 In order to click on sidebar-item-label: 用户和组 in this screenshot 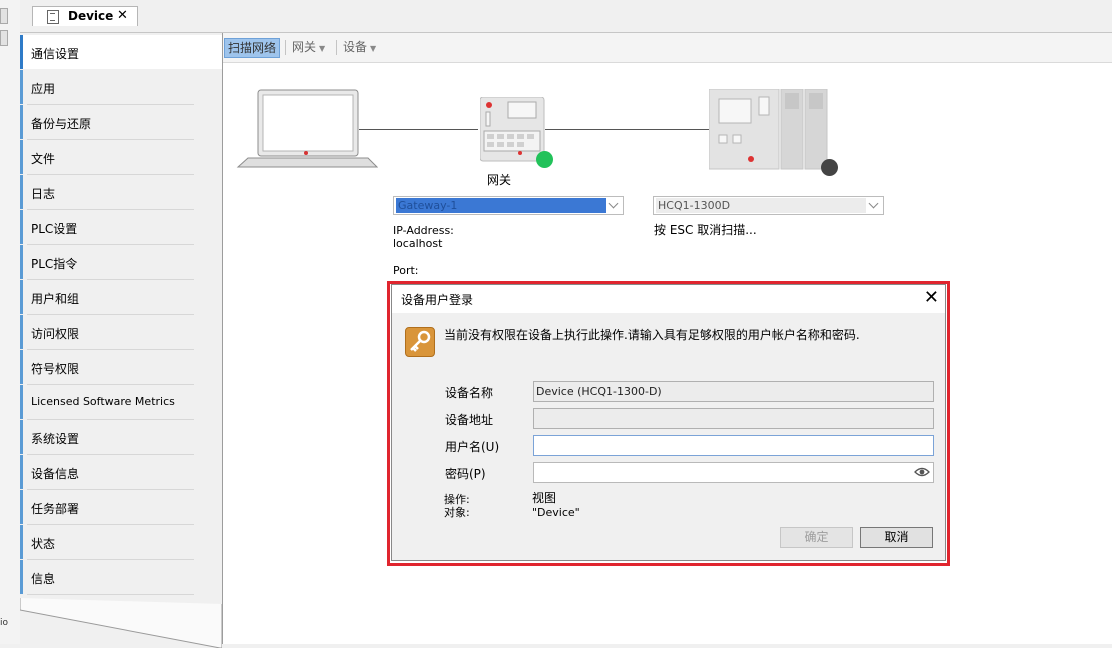, I will do `click(55, 299)`.